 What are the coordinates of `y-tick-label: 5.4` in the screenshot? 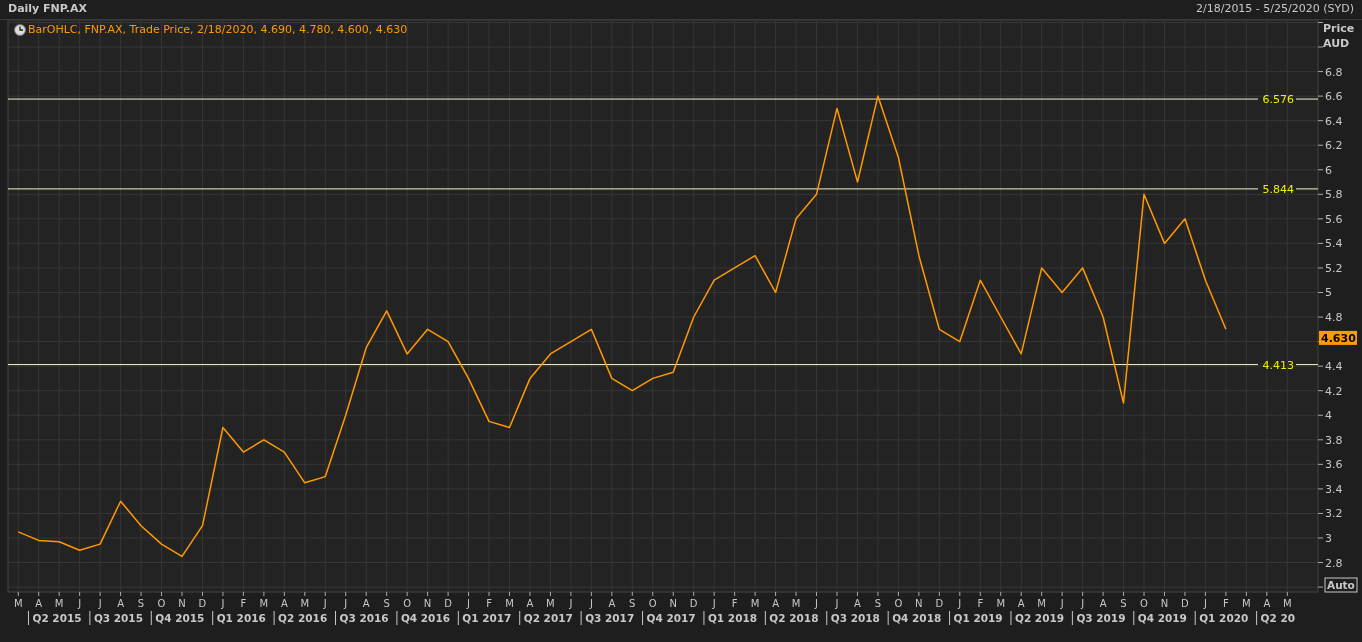 It's located at (1334, 244).